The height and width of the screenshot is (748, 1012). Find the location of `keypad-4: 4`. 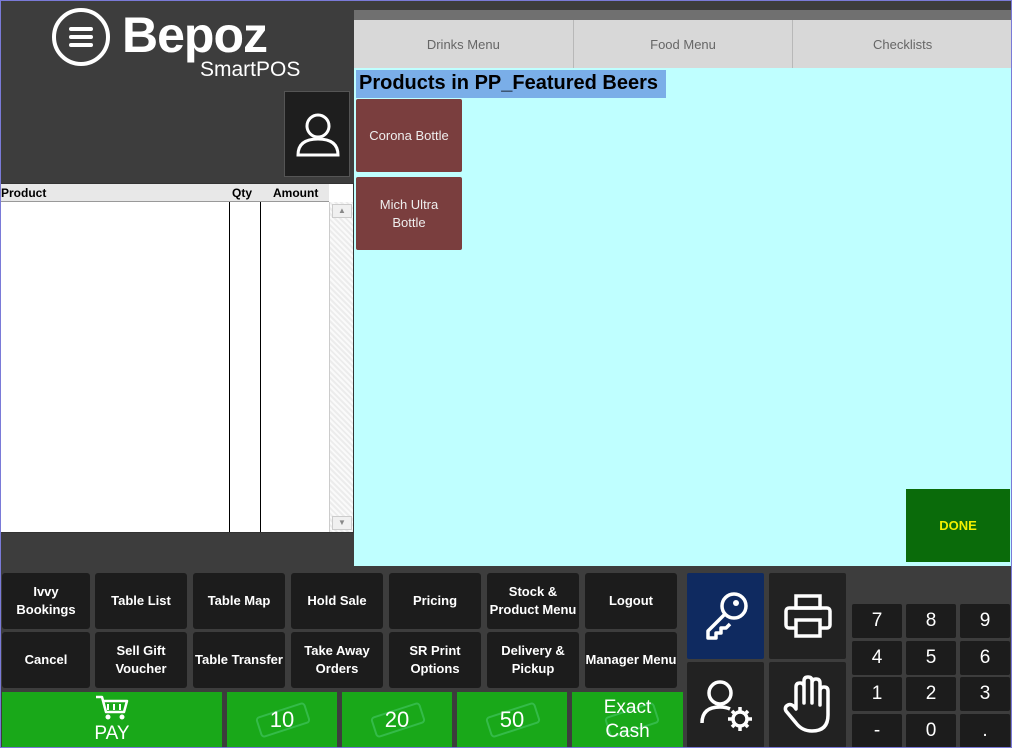

keypad-4: 4 is located at coordinates (877, 658).